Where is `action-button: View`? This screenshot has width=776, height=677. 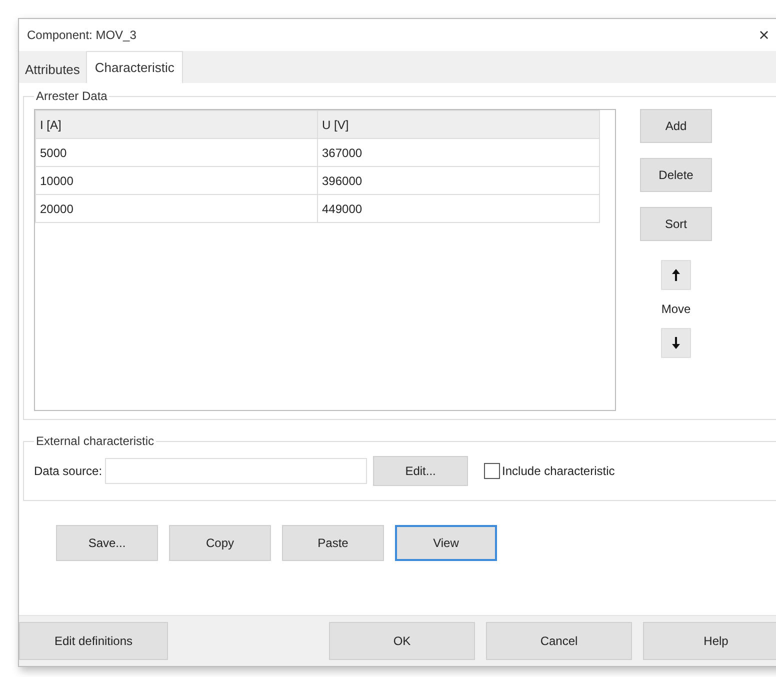 action-button: View is located at coordinates (446, 543).